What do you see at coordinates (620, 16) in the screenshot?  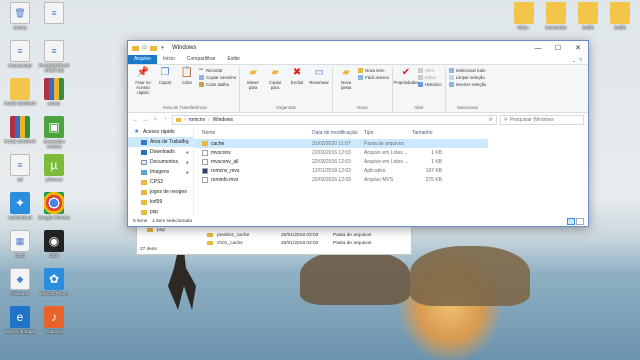 I see `desktop-icon-r4: kof98` at bounding box center [620, 16].